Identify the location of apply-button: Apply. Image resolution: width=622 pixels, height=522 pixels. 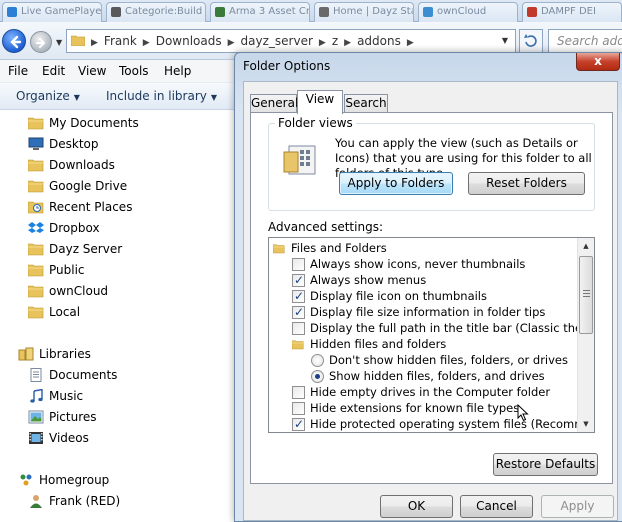
(577, 506).